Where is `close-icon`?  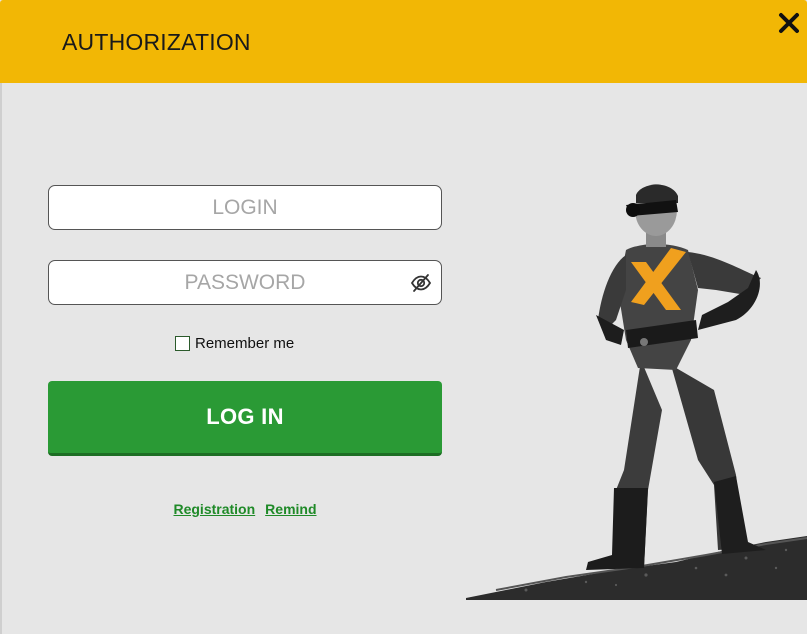
close-icon is located at coordinates (789, 23).